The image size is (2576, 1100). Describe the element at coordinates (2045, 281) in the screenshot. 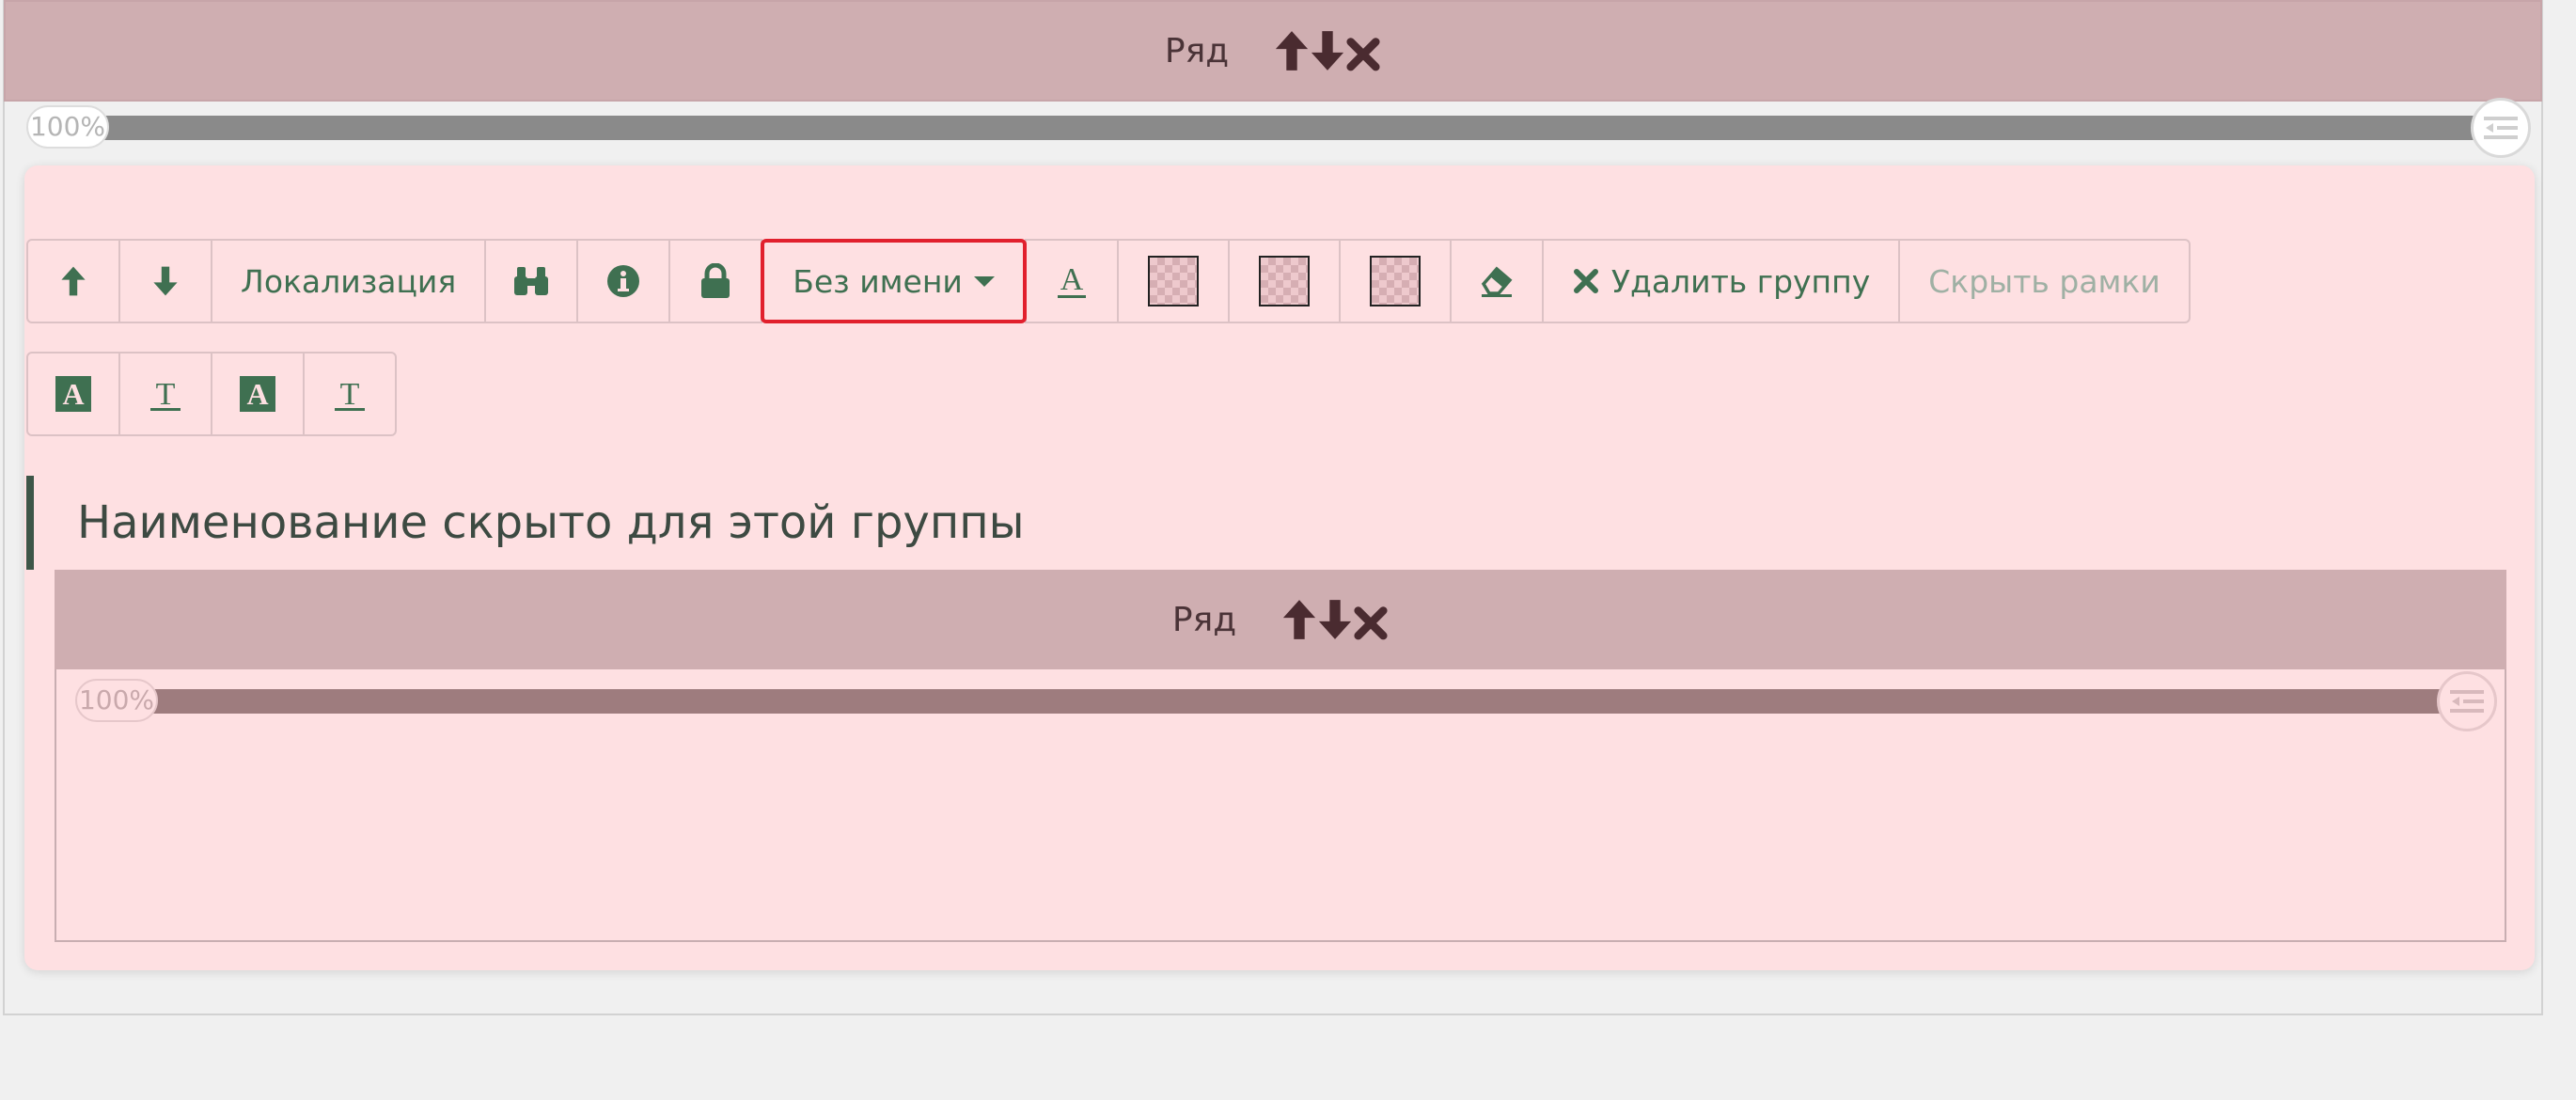

I see `hide-frames-button: Скрыть рамки` at that location.